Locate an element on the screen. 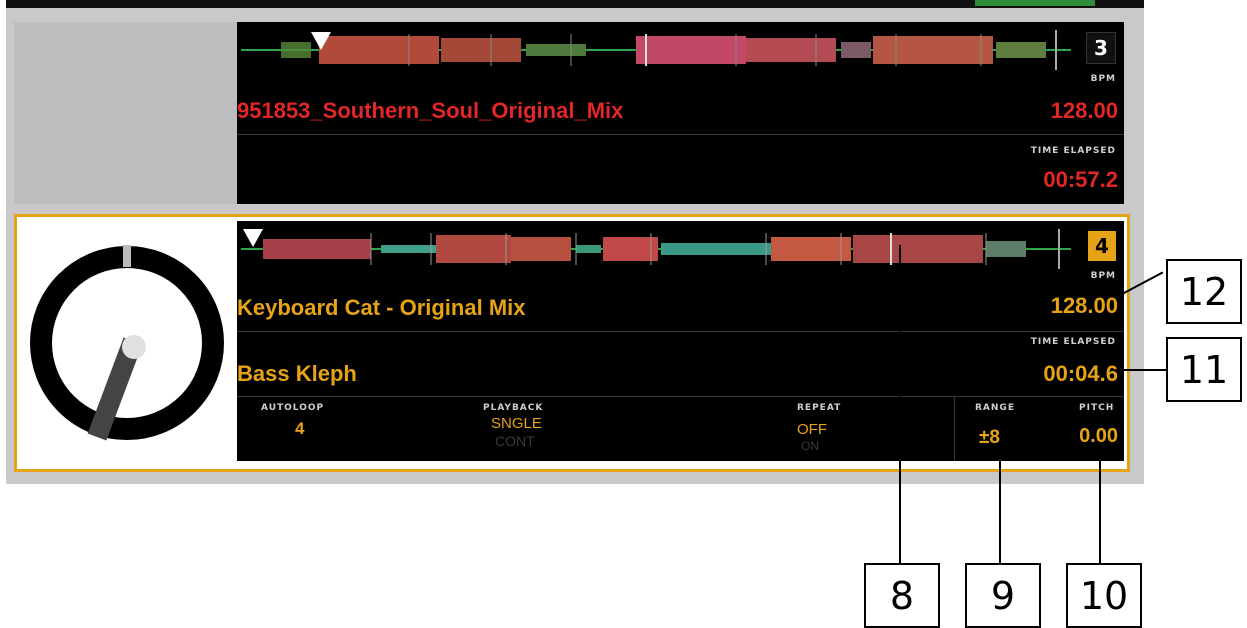 This screenshot has height=628, width=1247. deck3-time-label: TIME ELAPSED is located at coordinates (1073, 151).